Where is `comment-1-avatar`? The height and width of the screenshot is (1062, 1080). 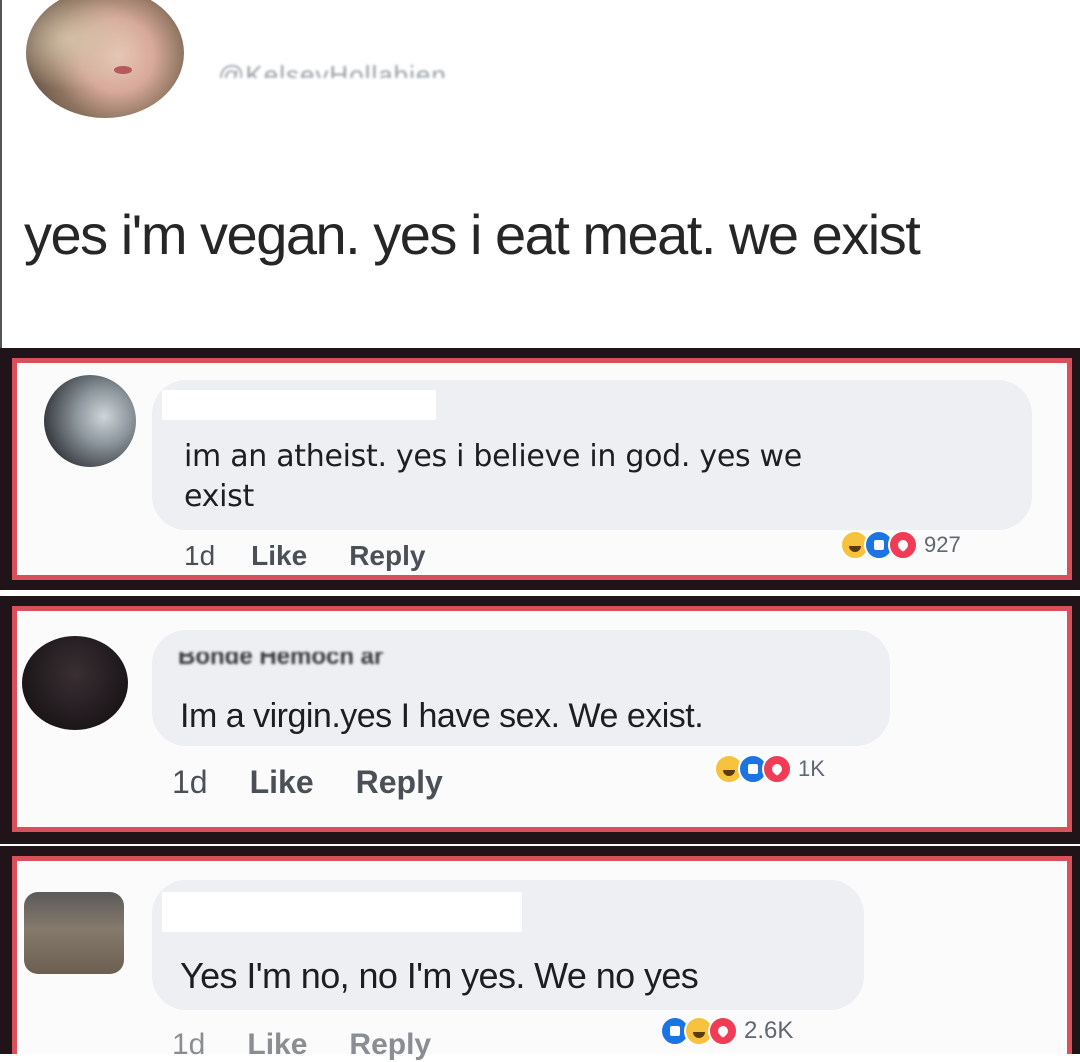
comment-1-avatar is located at coordinates (90, 421).